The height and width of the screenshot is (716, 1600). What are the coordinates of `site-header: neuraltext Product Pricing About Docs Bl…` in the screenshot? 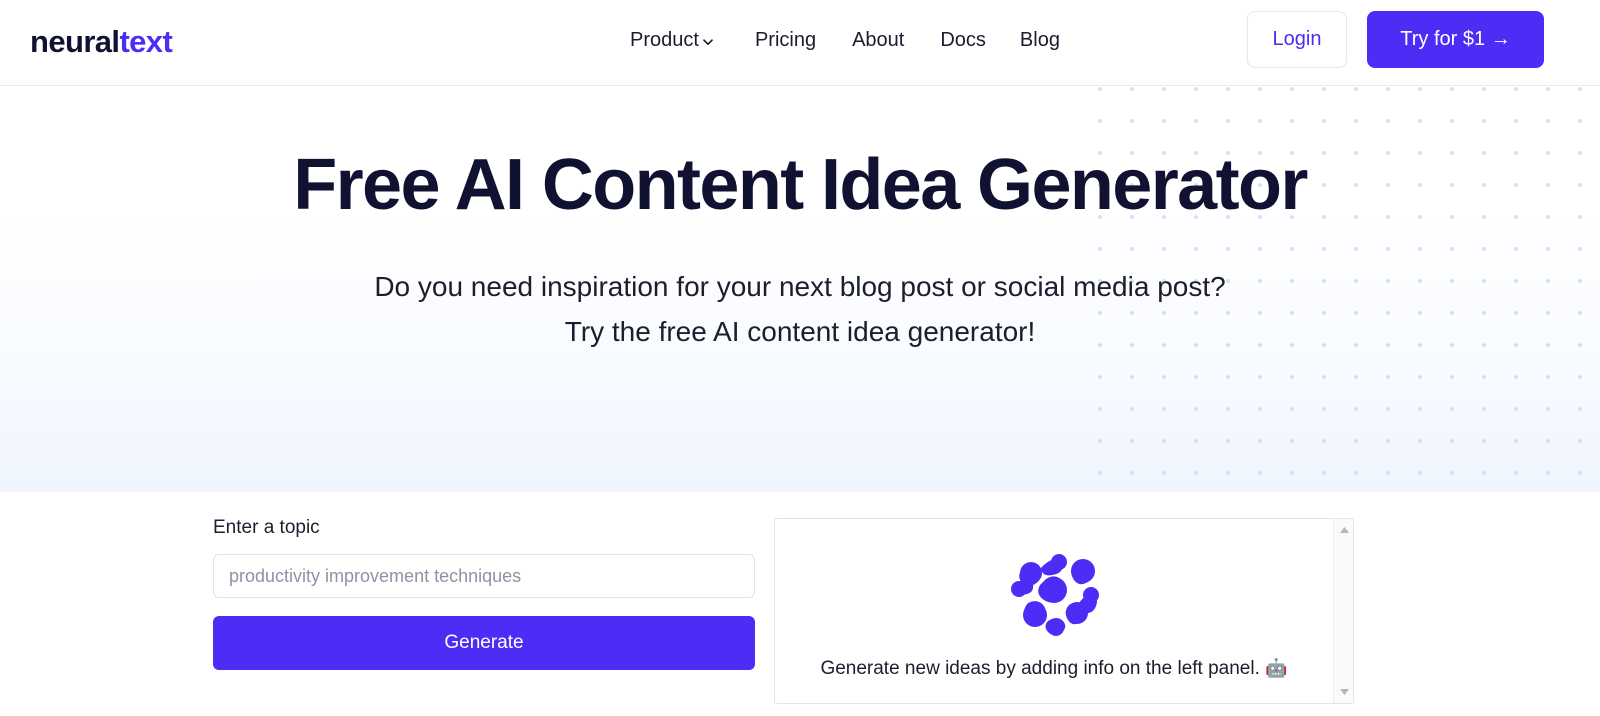 It's located at (800, 43).